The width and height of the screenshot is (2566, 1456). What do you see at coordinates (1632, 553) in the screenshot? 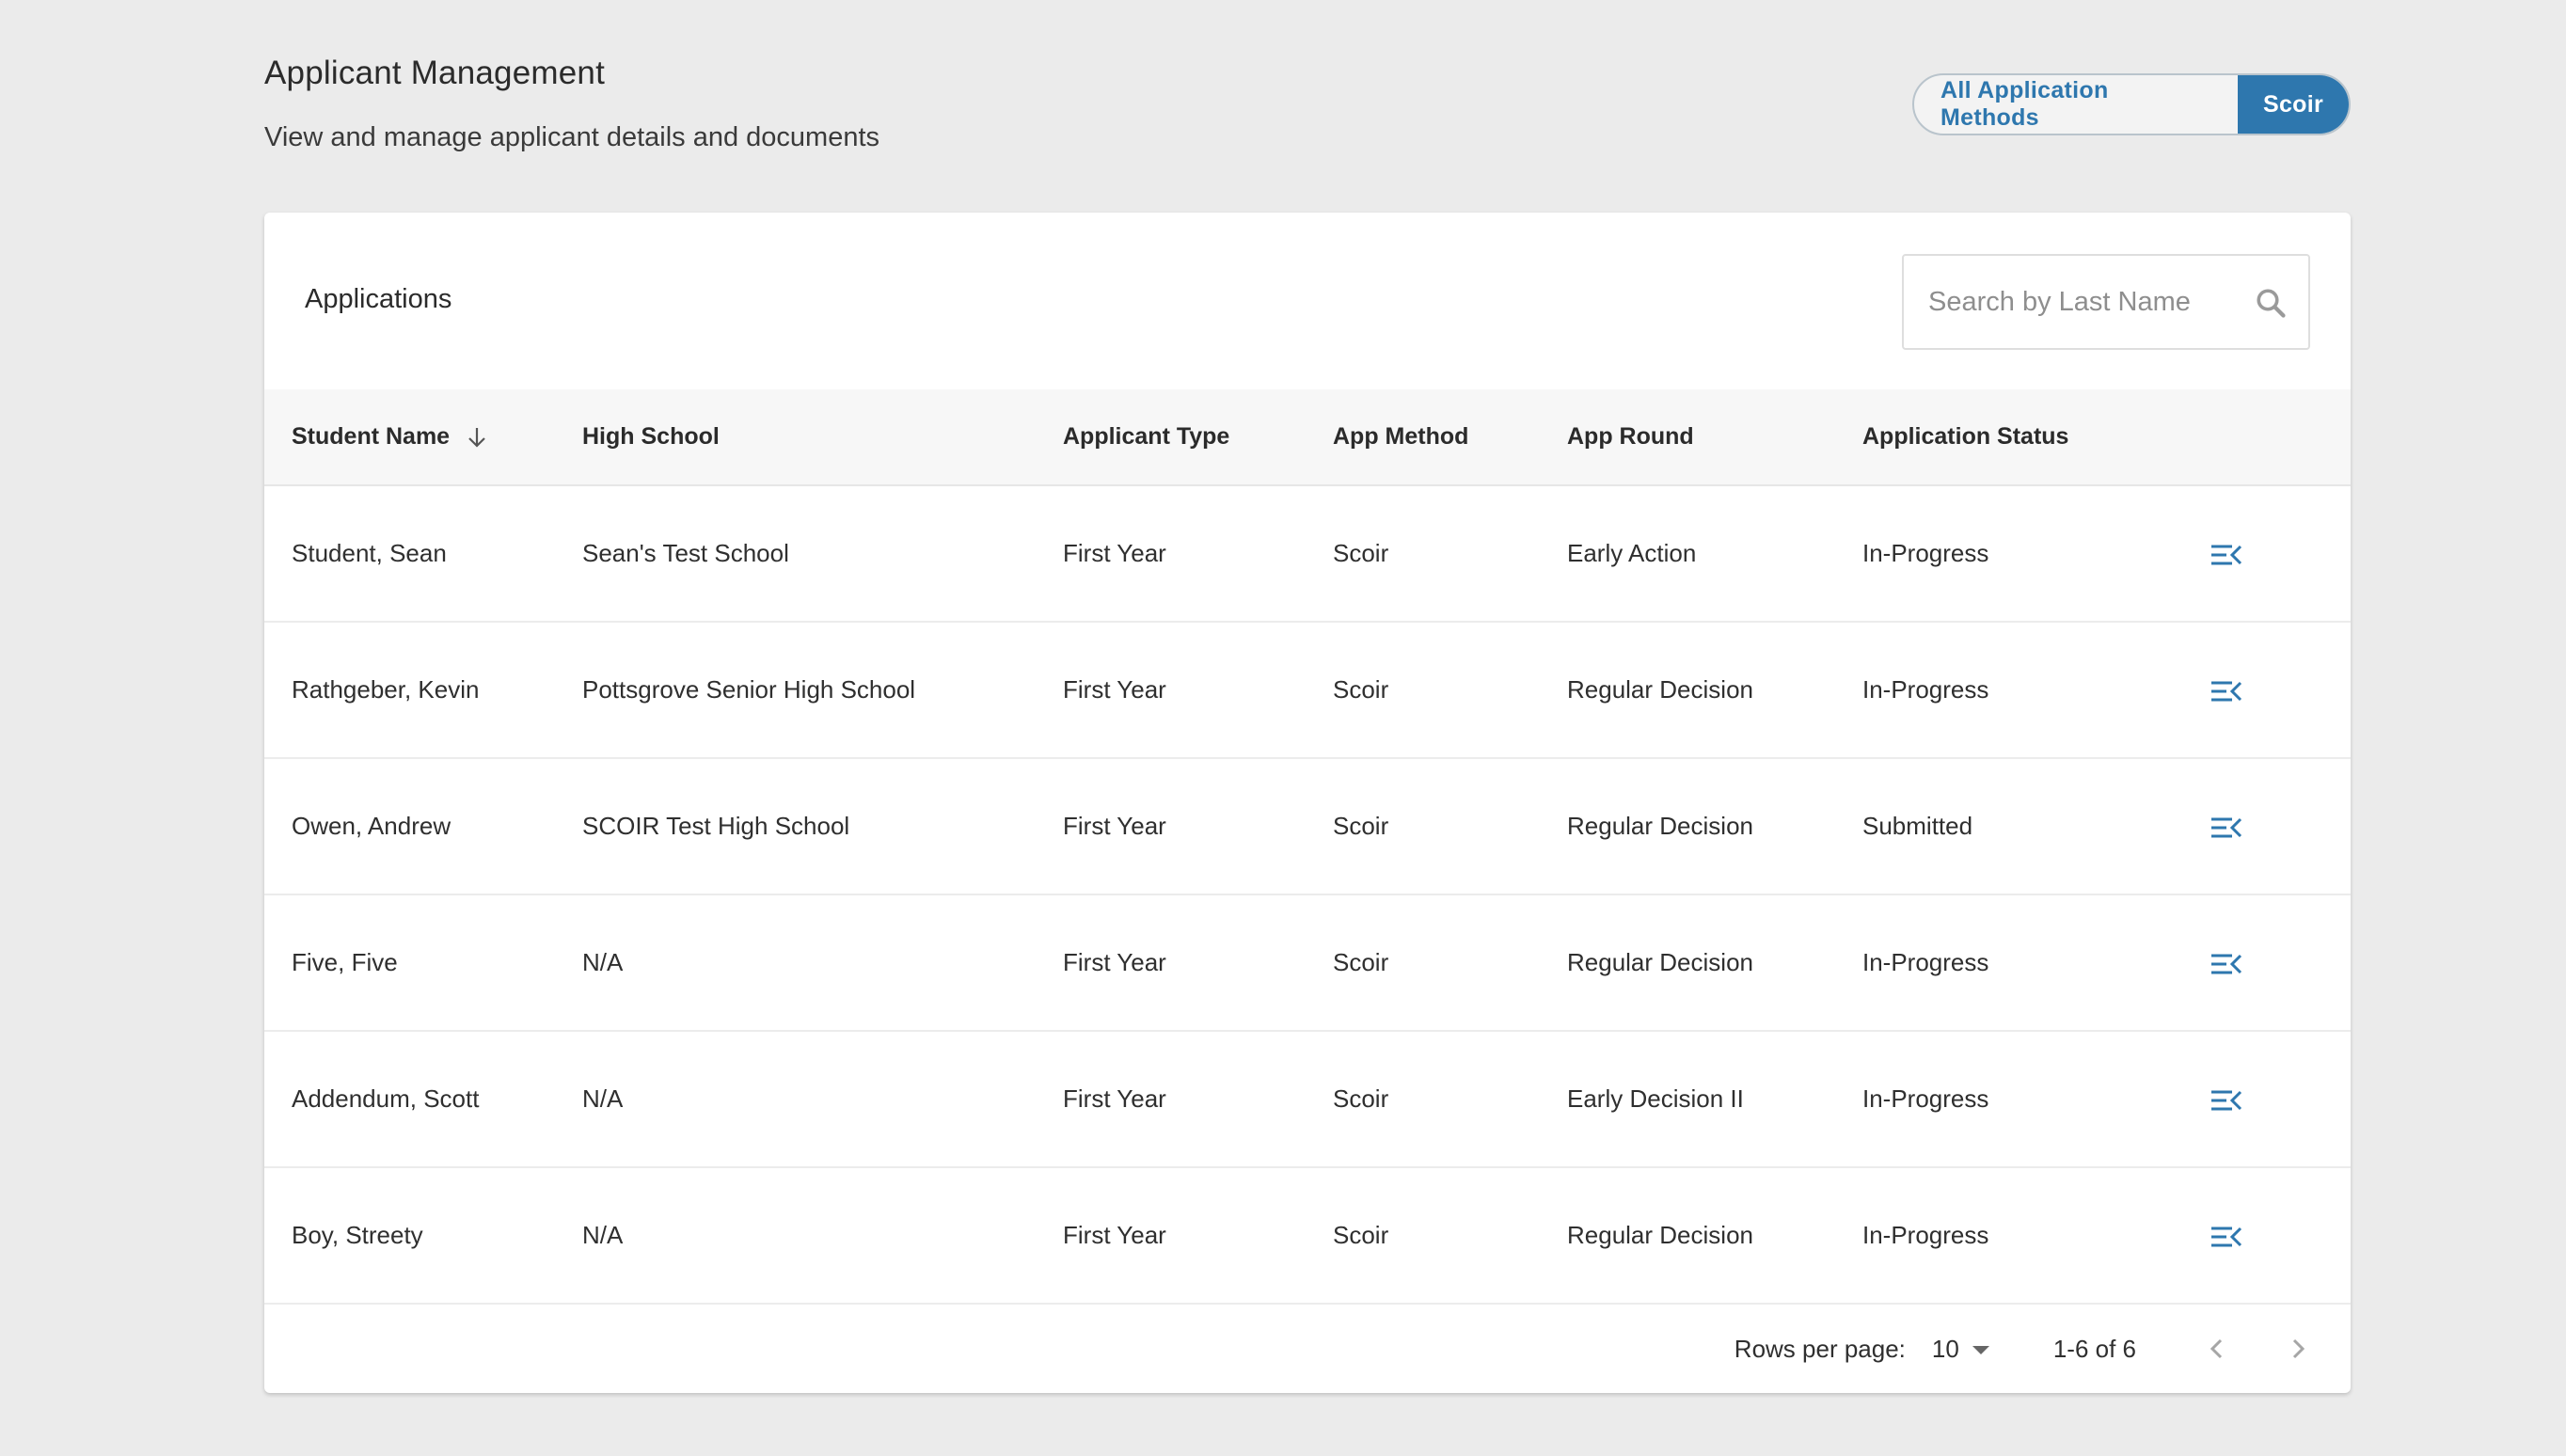
I see `cell-app-round: Early Action` at bounding box center [1632, 553].